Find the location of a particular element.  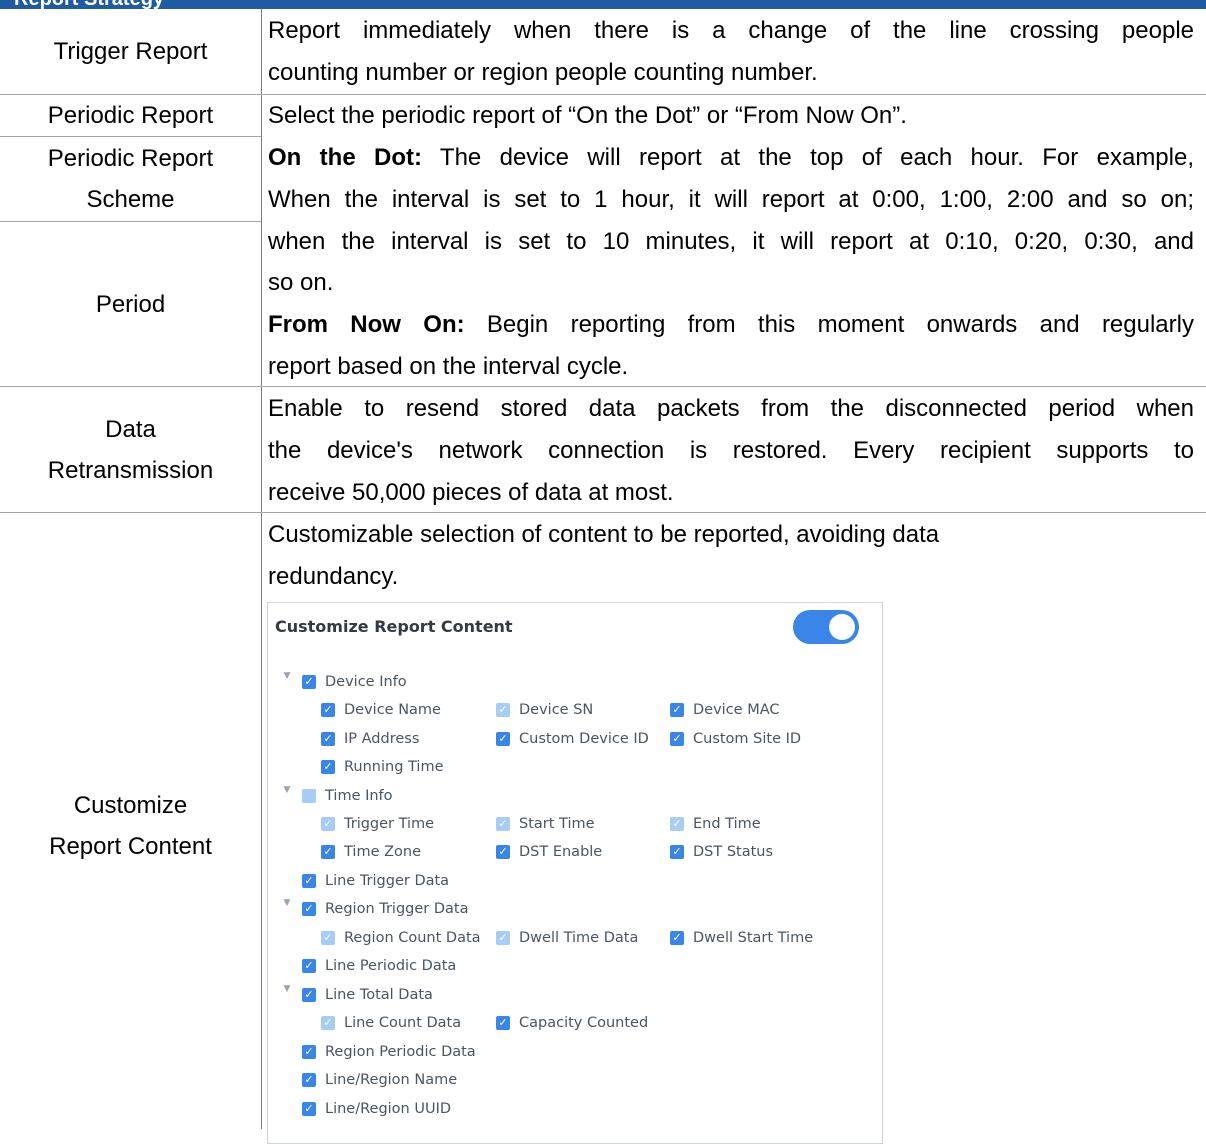

row-label-periodic-report: Periodic Report is located at coordinates (130, 115).